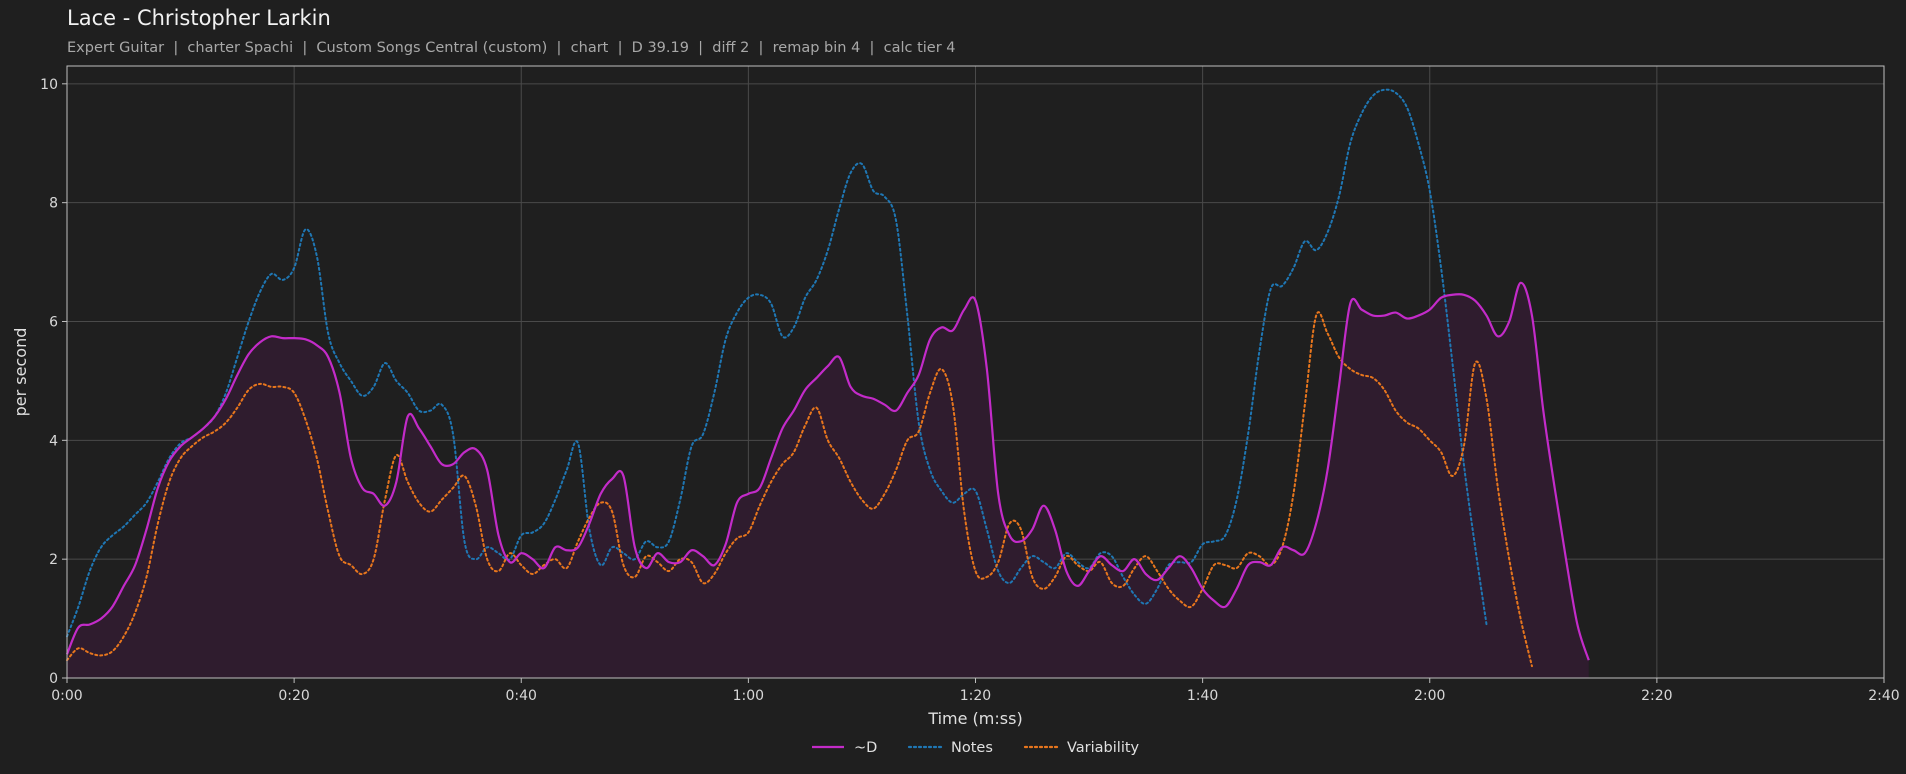 The width and height of the screenshot is (1906, 774). I want to click on x-tick-label: 1:20, so click(975, 696).